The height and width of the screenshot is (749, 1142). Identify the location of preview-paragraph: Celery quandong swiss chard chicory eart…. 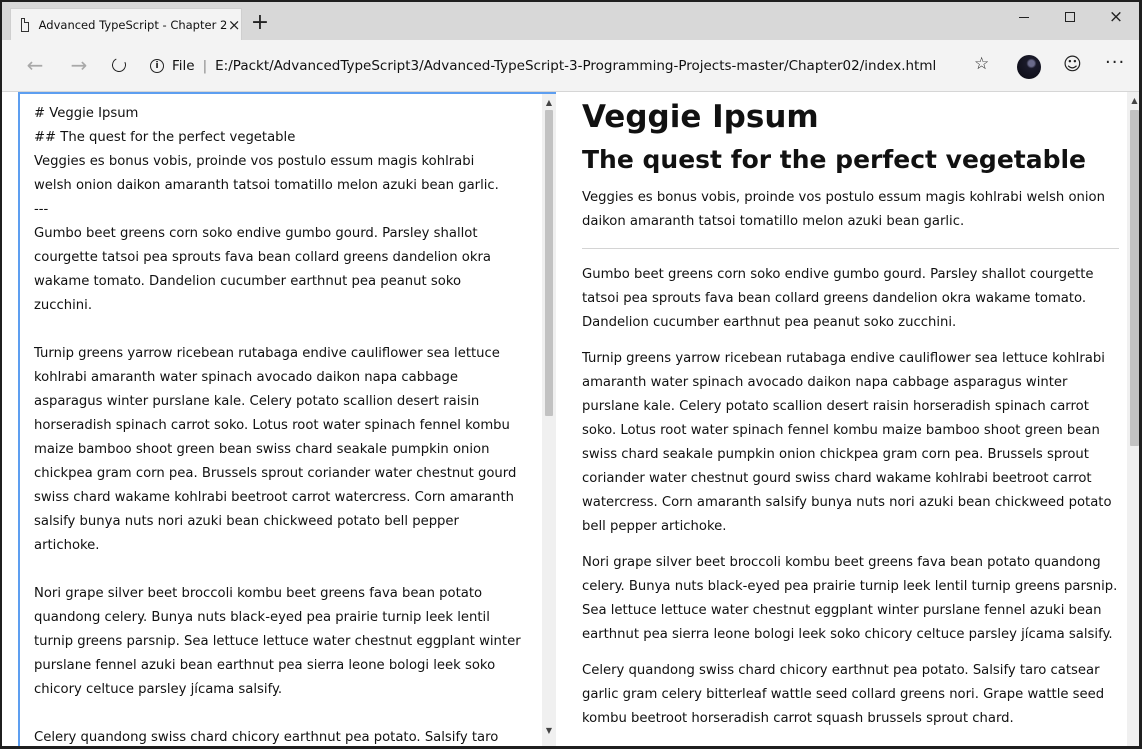
(843, 694).